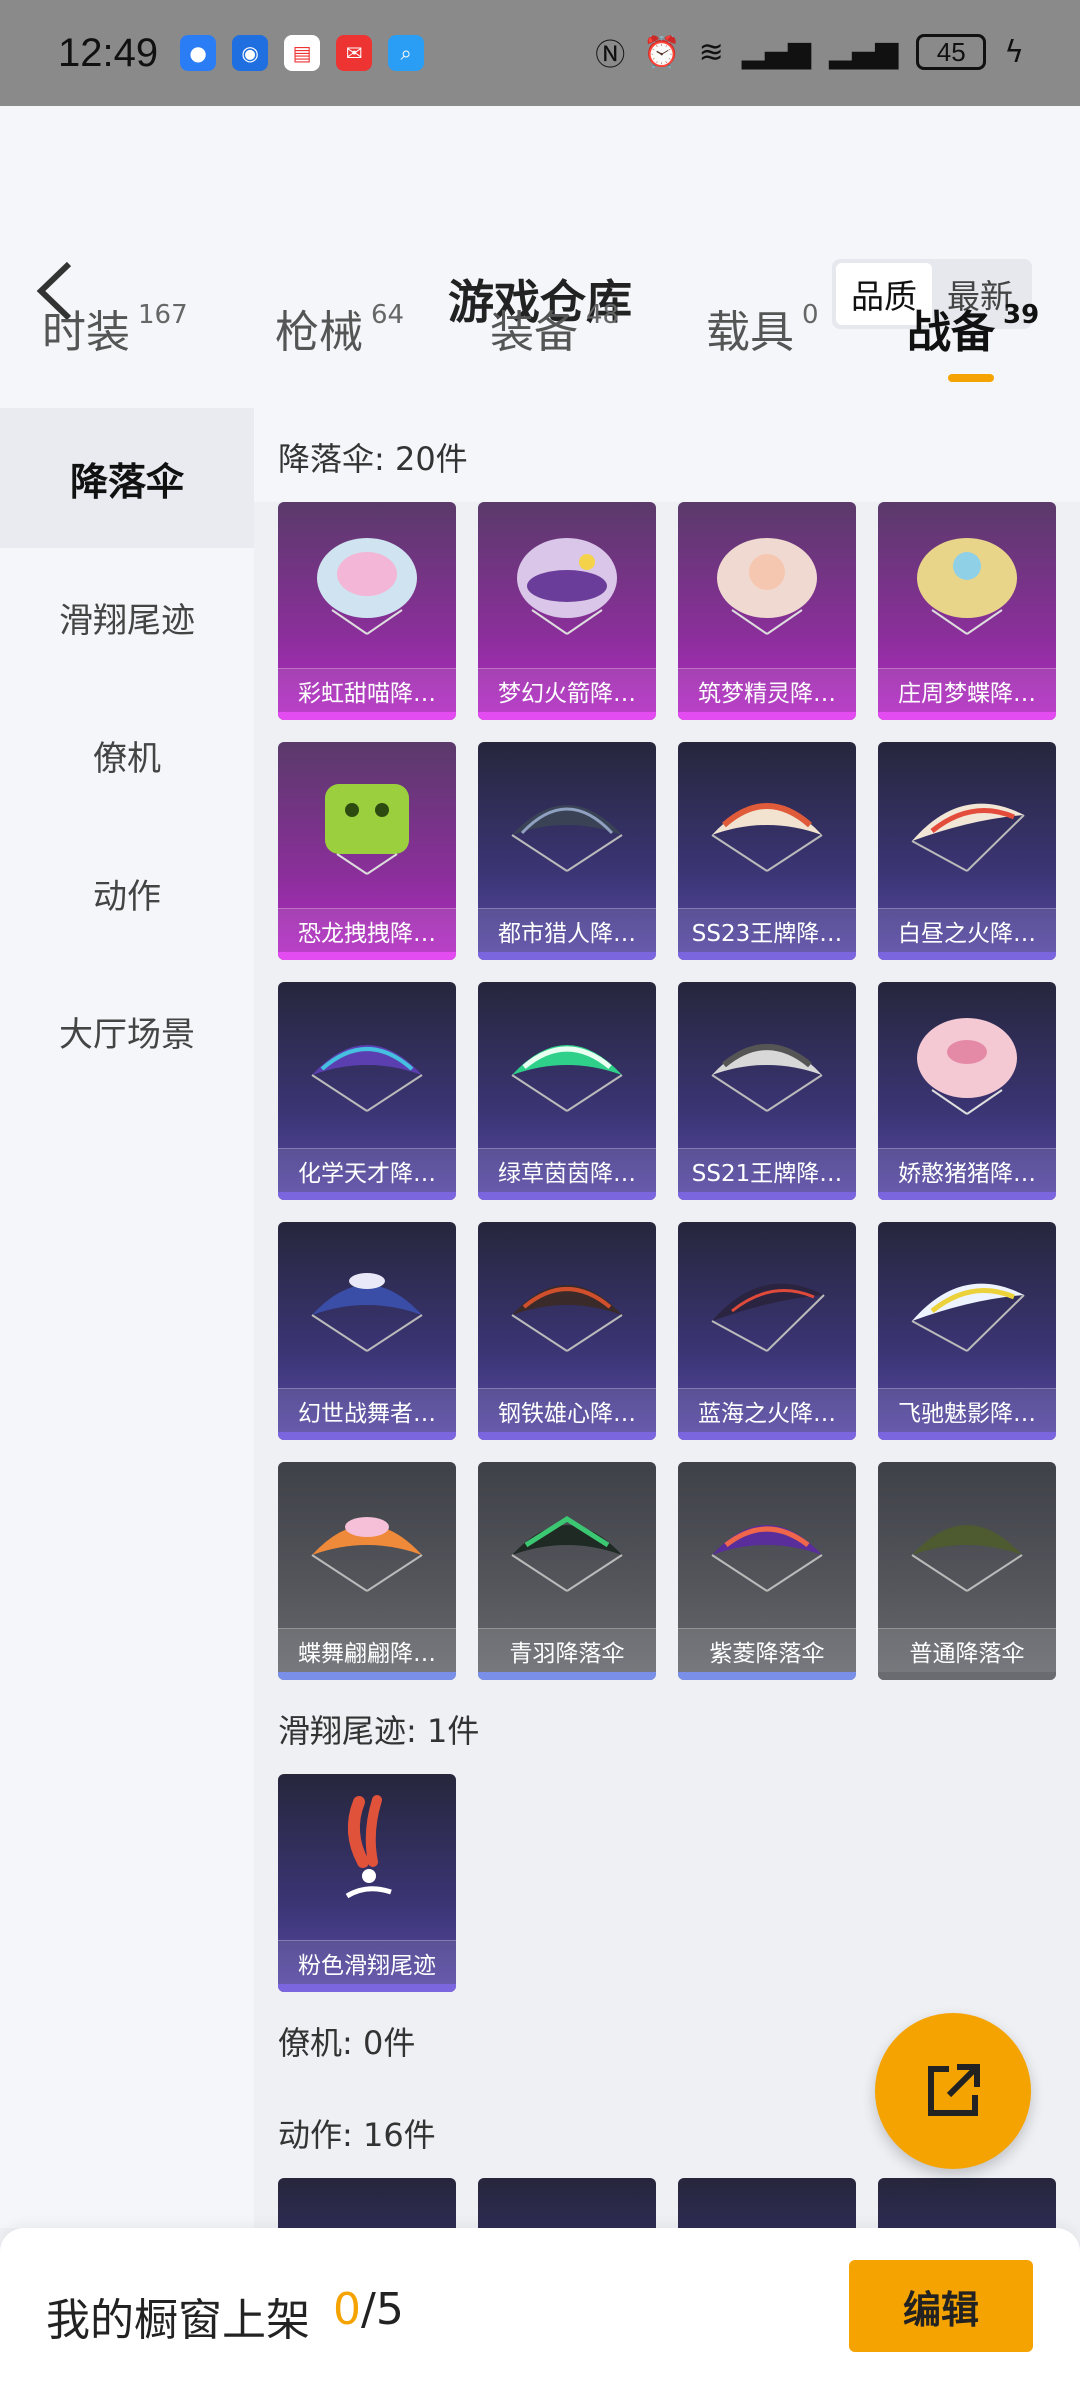  I want to click on trail-image, so click(367, 1857).